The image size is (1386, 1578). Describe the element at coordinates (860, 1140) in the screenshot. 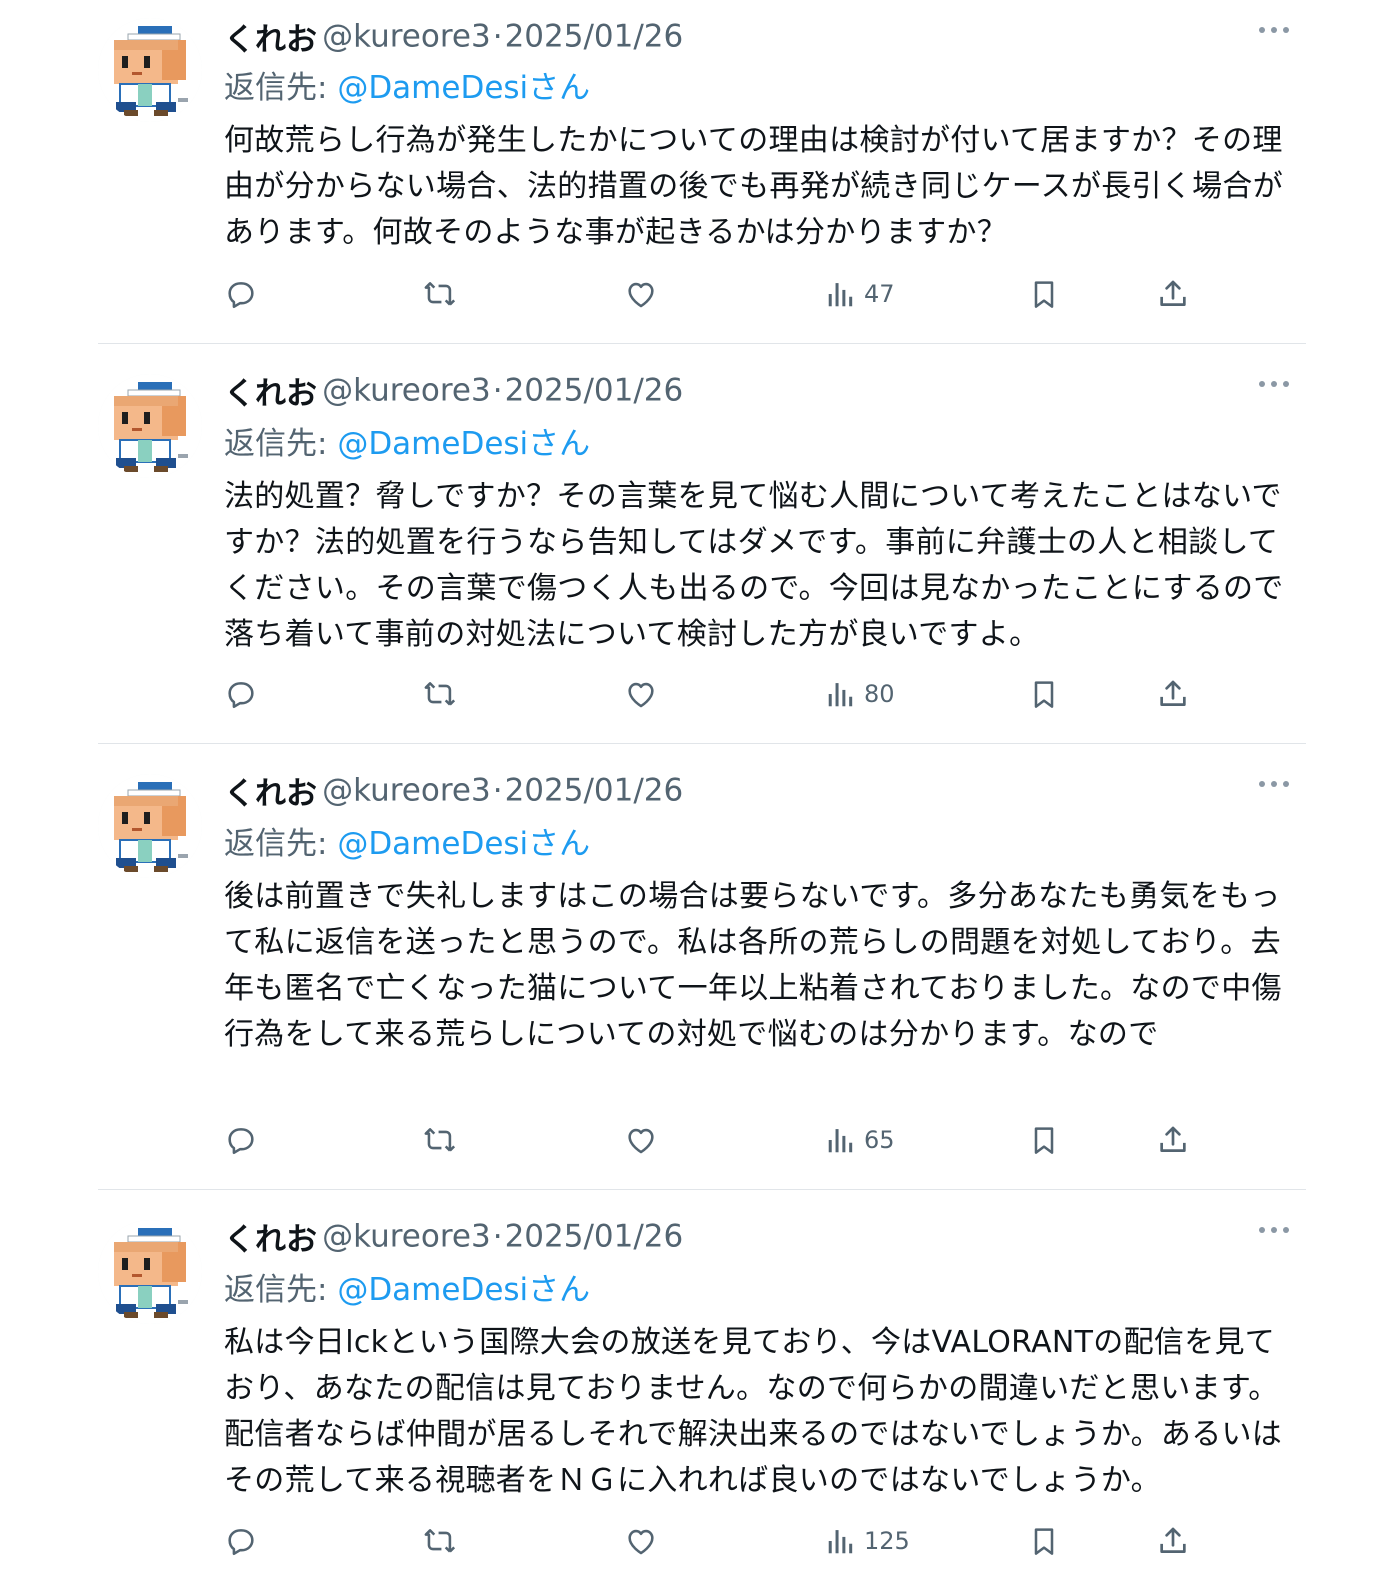

I see `views-button: 65` at that location.